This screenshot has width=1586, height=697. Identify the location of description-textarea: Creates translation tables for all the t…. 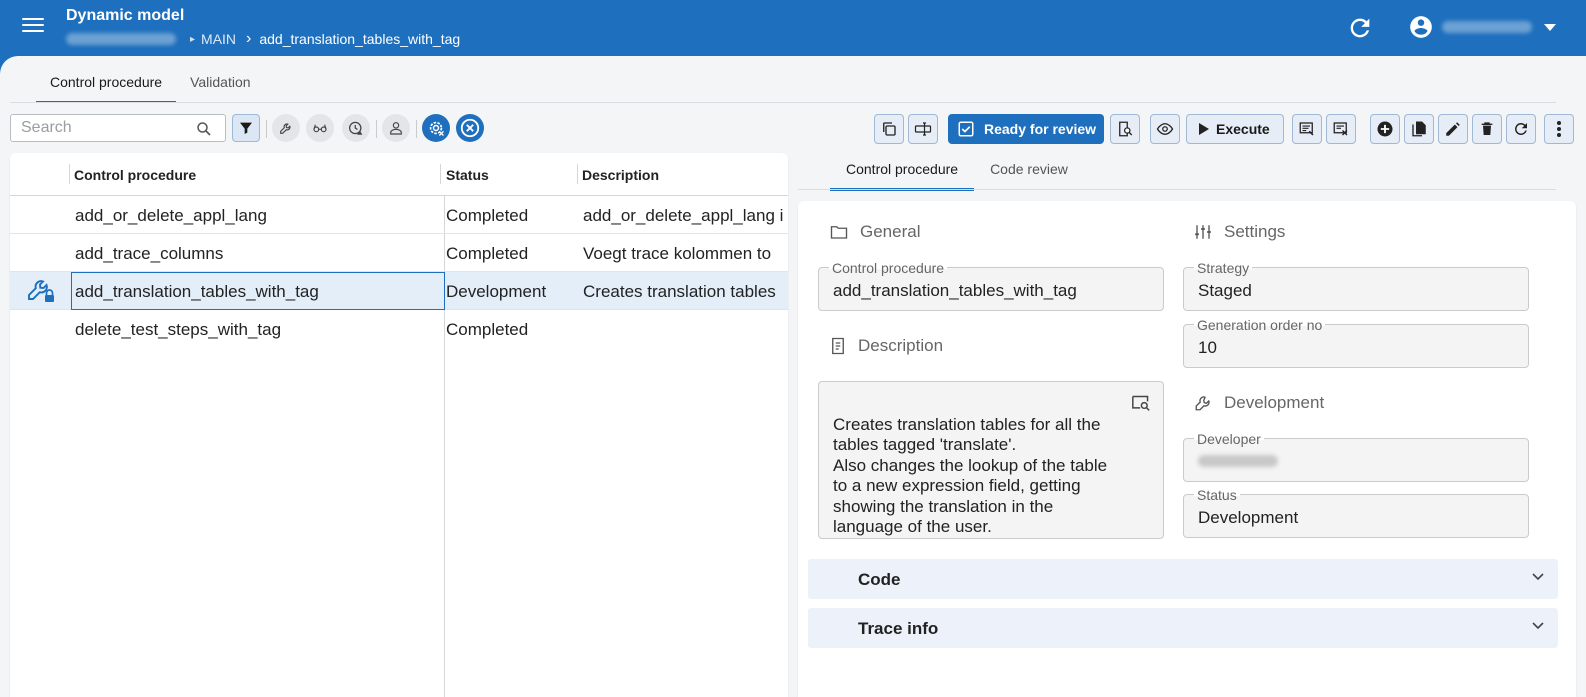
(991, 460).